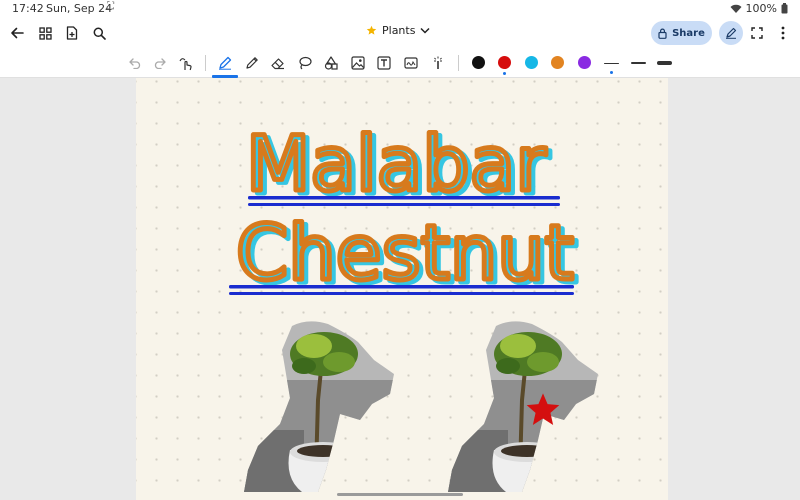  I want to click on add-page-icon, so click(72, 33).